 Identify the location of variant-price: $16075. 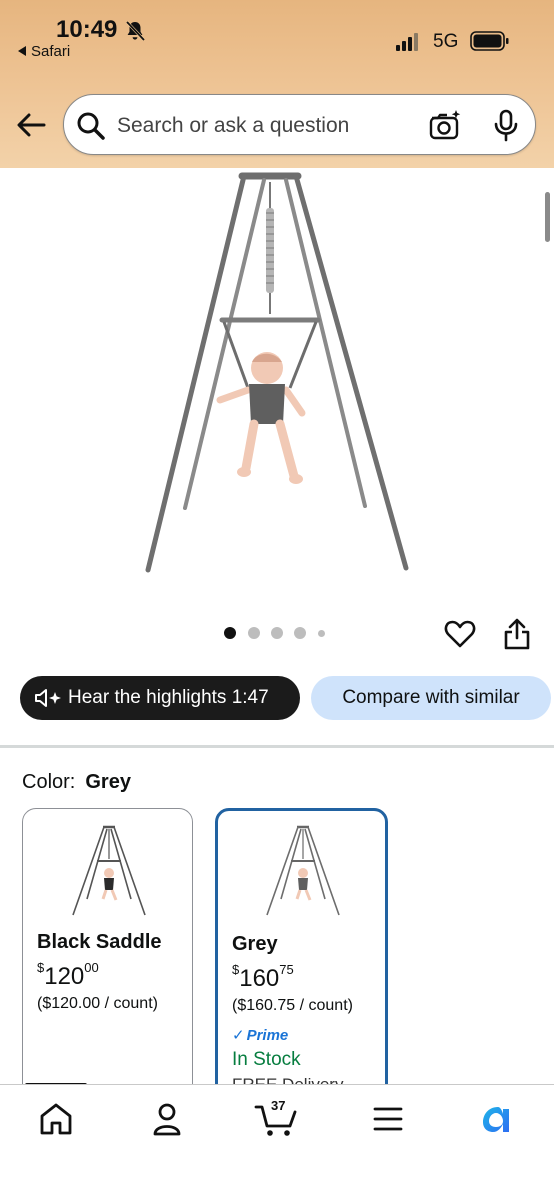
(263, 977).